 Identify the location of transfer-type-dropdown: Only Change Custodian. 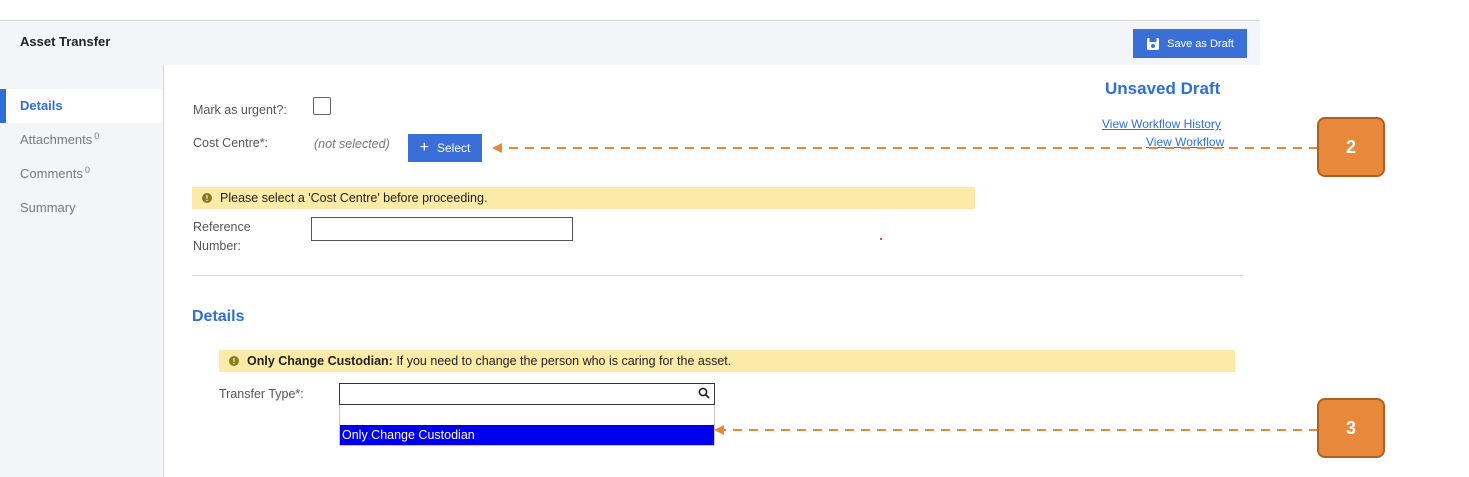
(527, 425).